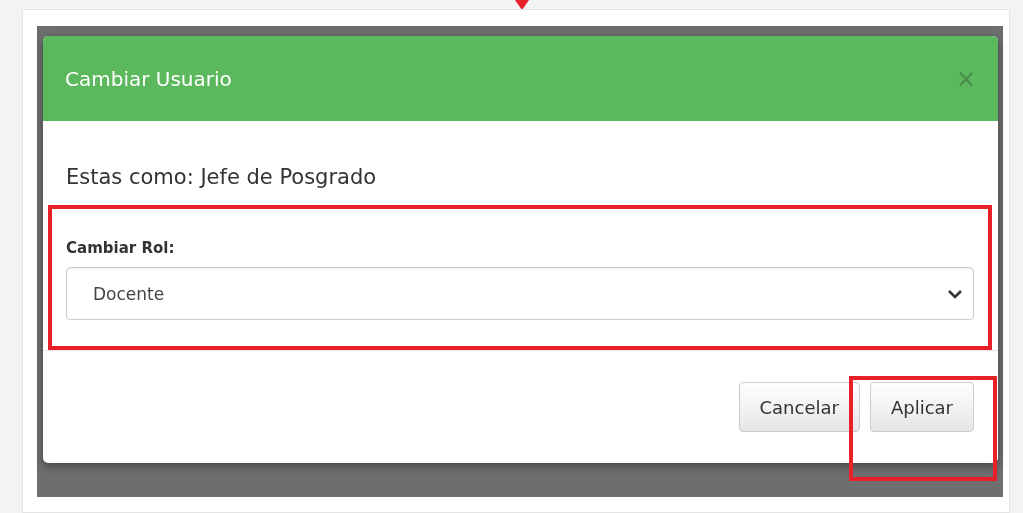 The width and height of the screenshot is (1023, 513). Describe the element at coordinates (520, 293) in the screenshot. I see `role-select: Docente` at that location.